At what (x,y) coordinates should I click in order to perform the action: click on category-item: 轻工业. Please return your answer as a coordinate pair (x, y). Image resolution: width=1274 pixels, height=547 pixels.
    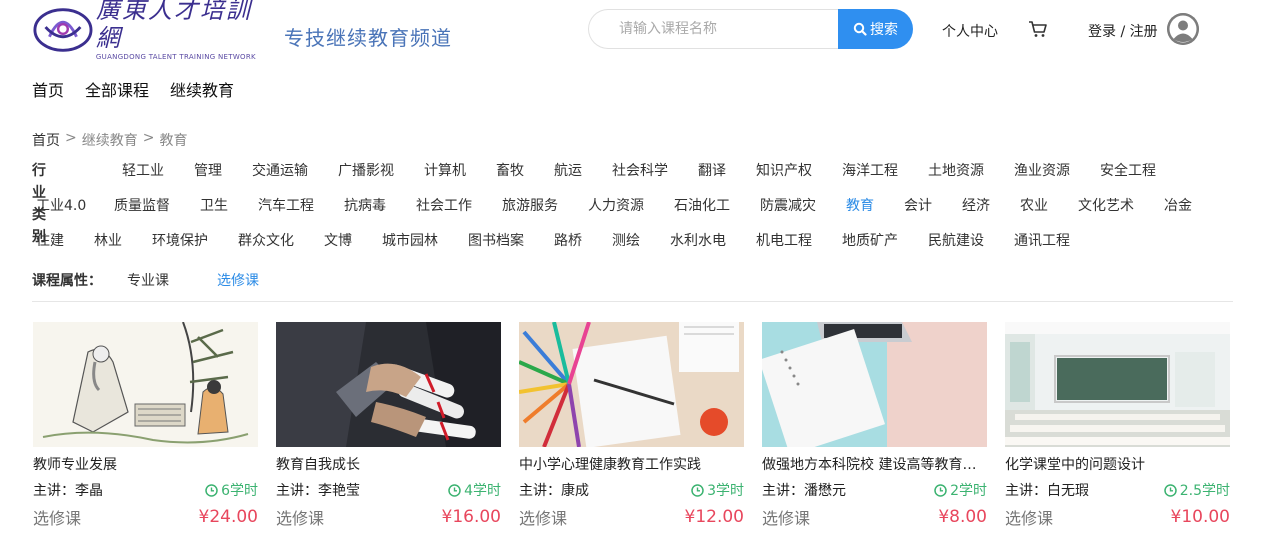
    Looking at the image, I should click on (143, 171).